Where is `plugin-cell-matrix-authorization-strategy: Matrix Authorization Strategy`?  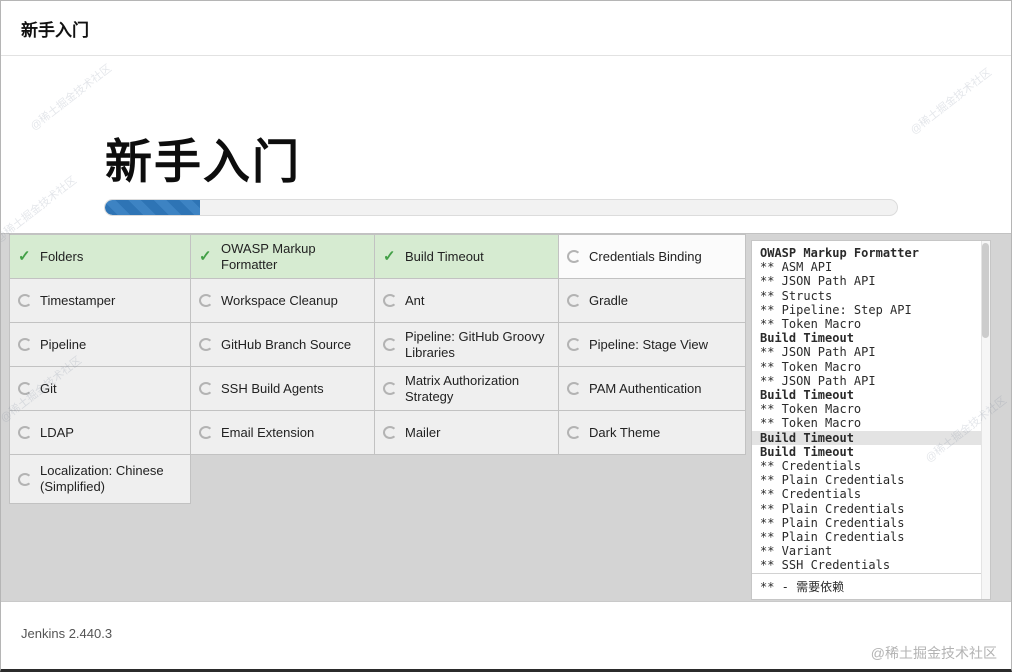
plugin-cell-matrix-authorization-strategy: Matrix Authorization Strategy is located at coordinates (466, 388).